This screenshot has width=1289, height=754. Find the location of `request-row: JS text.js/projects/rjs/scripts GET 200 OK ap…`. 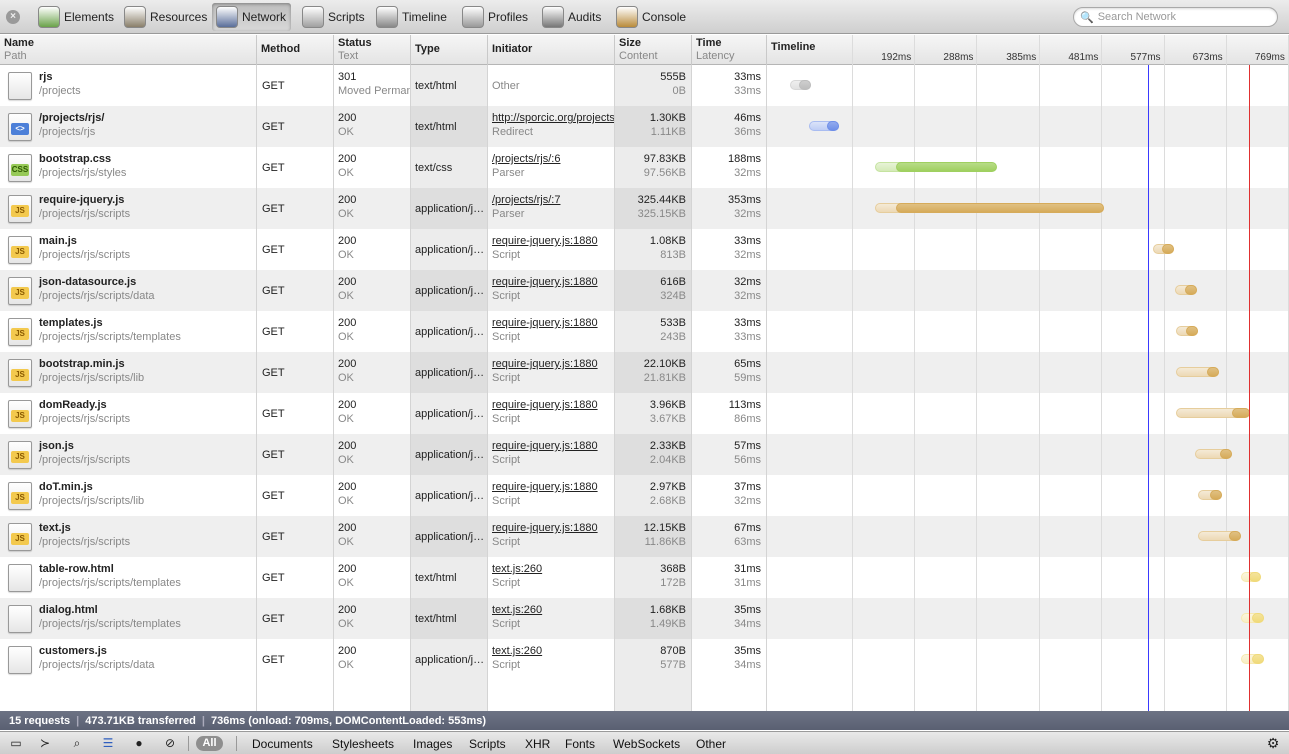

request-row: JS text.js/projects/rjs/scripts GET 200 OK ap… is located at coordinates (644, 536).